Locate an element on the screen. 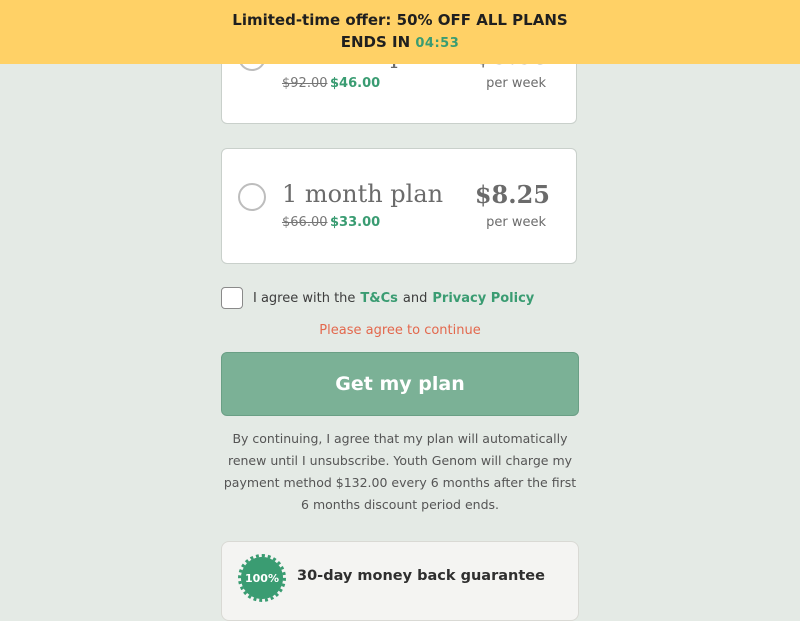 This screenshot has width=800, height=621. tcs-link: T&Cs is located at coordinates (378, 298).